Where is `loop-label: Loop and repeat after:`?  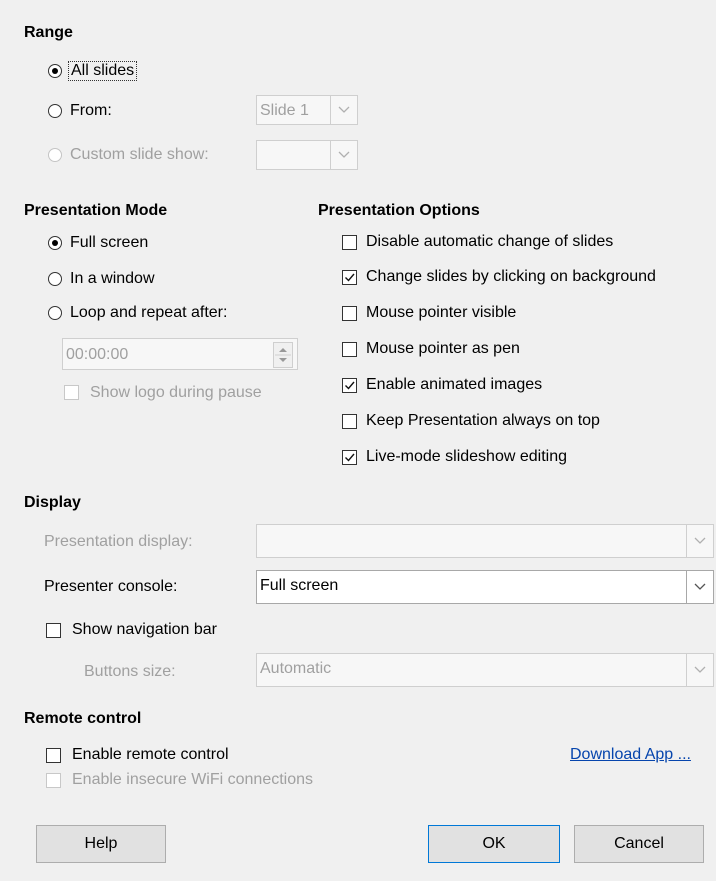 loop-label: Loop and repeat after: is located at coordinates (148, 313).